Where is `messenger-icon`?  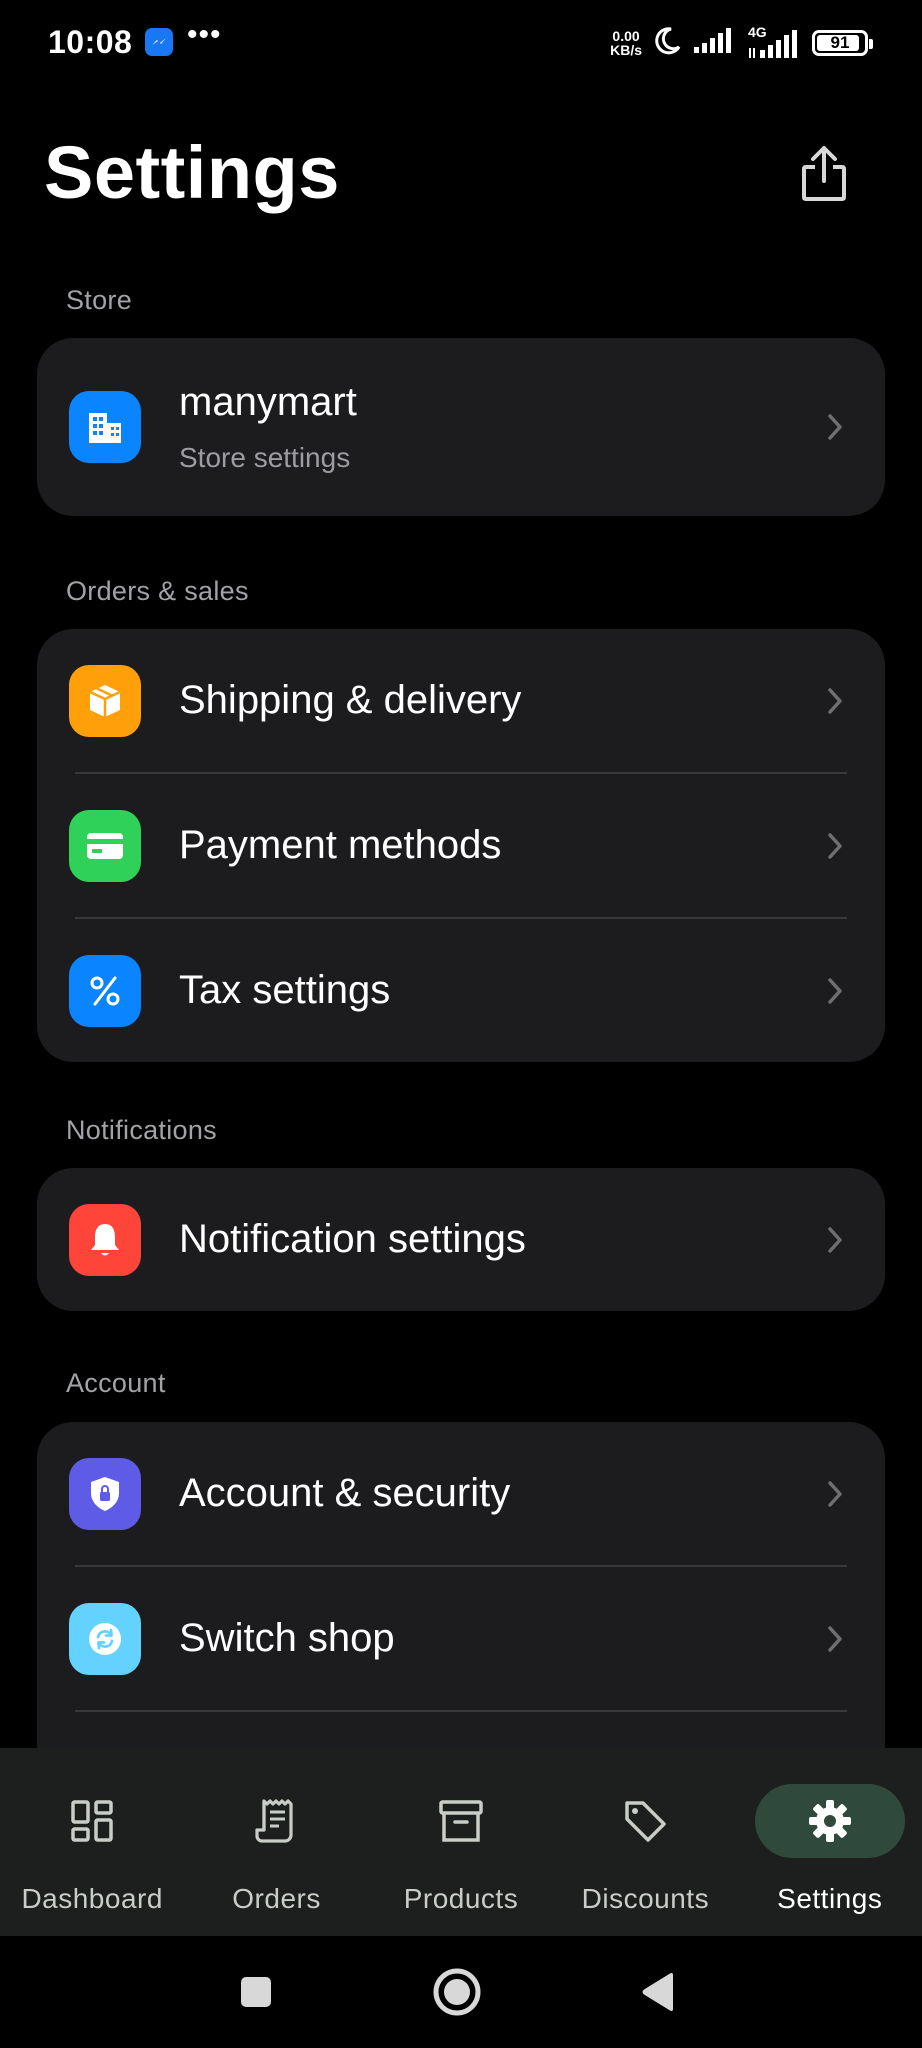 messenger-icon is located at coordinates (159, 42).